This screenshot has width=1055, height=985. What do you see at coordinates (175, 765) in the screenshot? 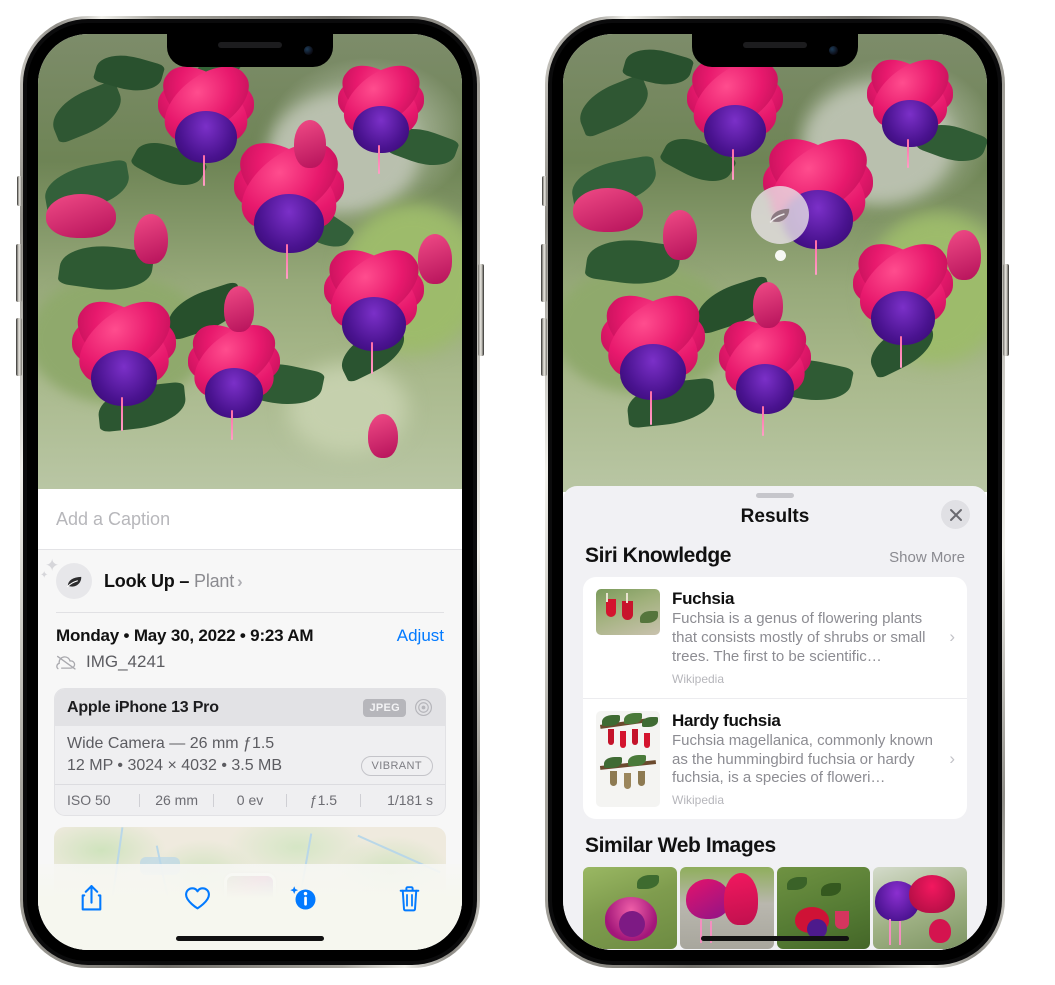
I see `image-specs: 12 MP • 3024 × 4032 • 3.5 MB` at bounding box center [175, 765].